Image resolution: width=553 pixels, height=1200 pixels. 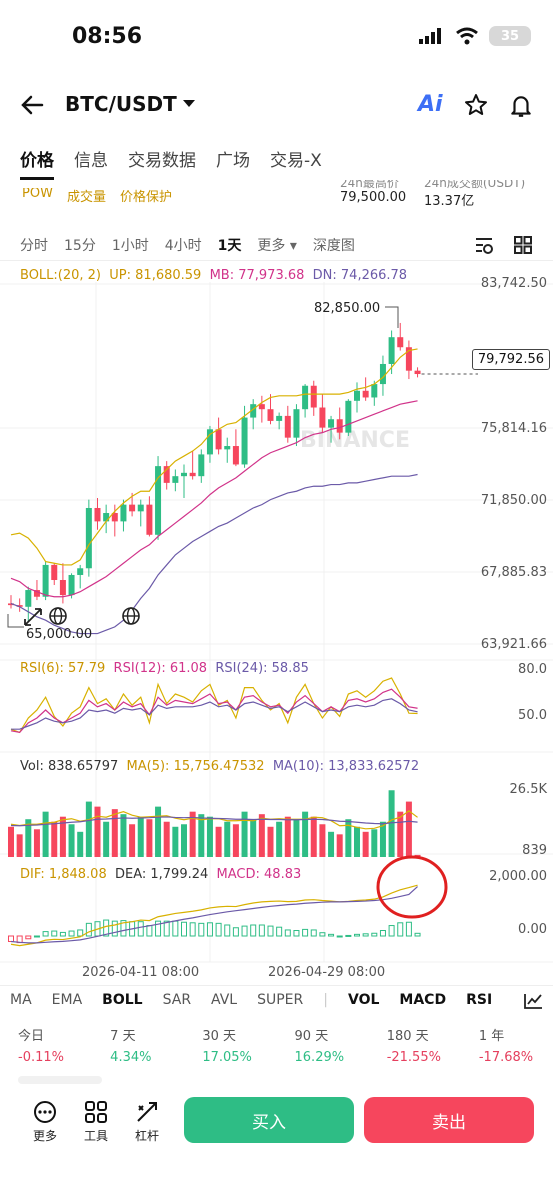 I want to click on tag-price-protect: 价格保护, so click(x=146, y=195).